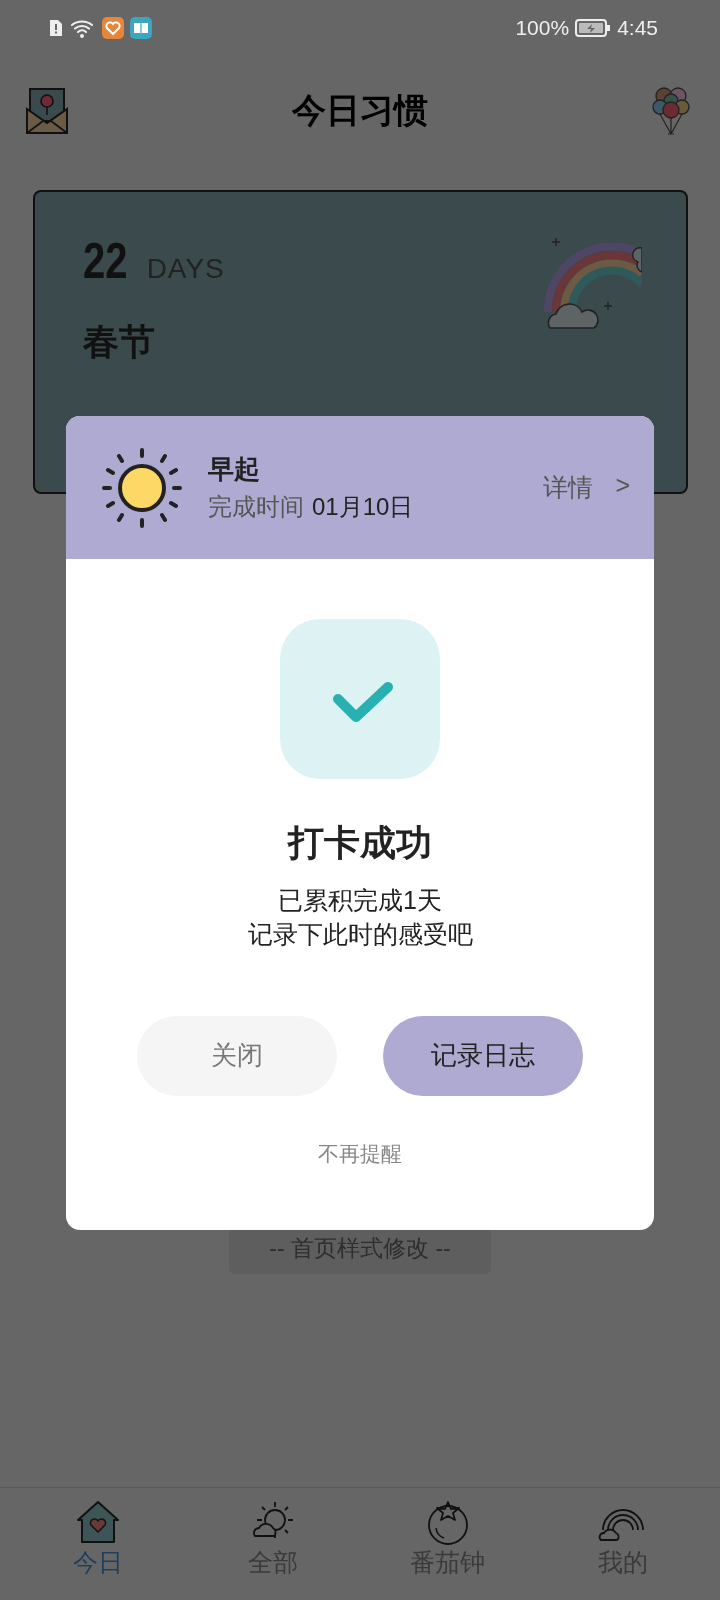 The width and height of the screenshot is (720, 1600). What do you see at coordinates (360, 900) in the screenshot?
I see `message-line: 已累积完成1天` at bounding box center [360, 900].